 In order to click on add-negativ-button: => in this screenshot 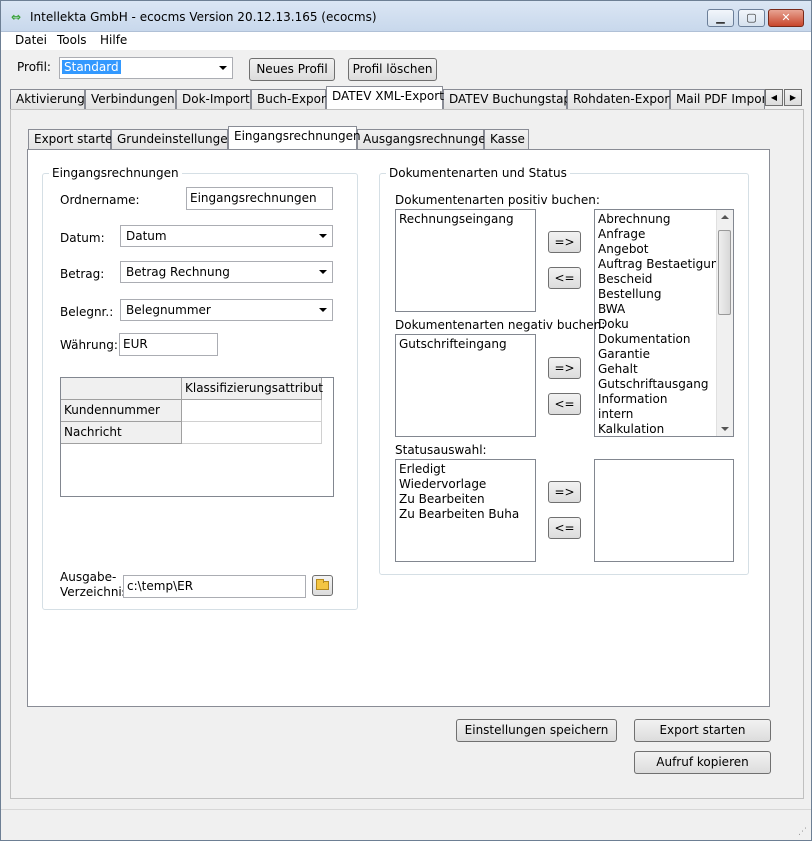, I will do `click(564, 368)`.